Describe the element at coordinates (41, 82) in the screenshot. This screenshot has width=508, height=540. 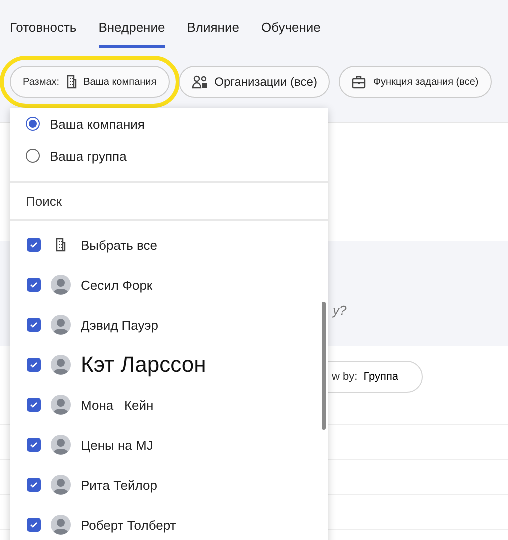
I see `filter-label: Размах:` at that location.